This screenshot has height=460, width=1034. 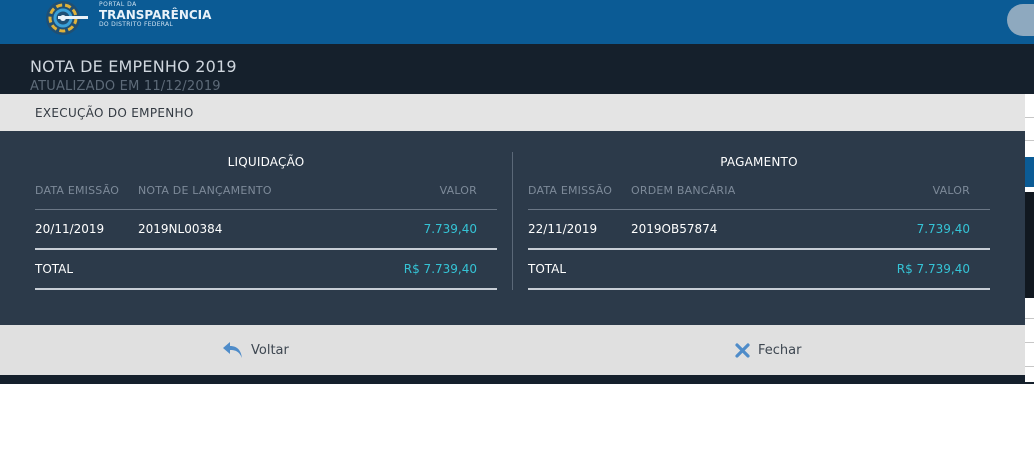 What do you see at coordinates (1029, 172) in the screenshot?
I see `background-blue-band` at bounding box center [1029, 172].